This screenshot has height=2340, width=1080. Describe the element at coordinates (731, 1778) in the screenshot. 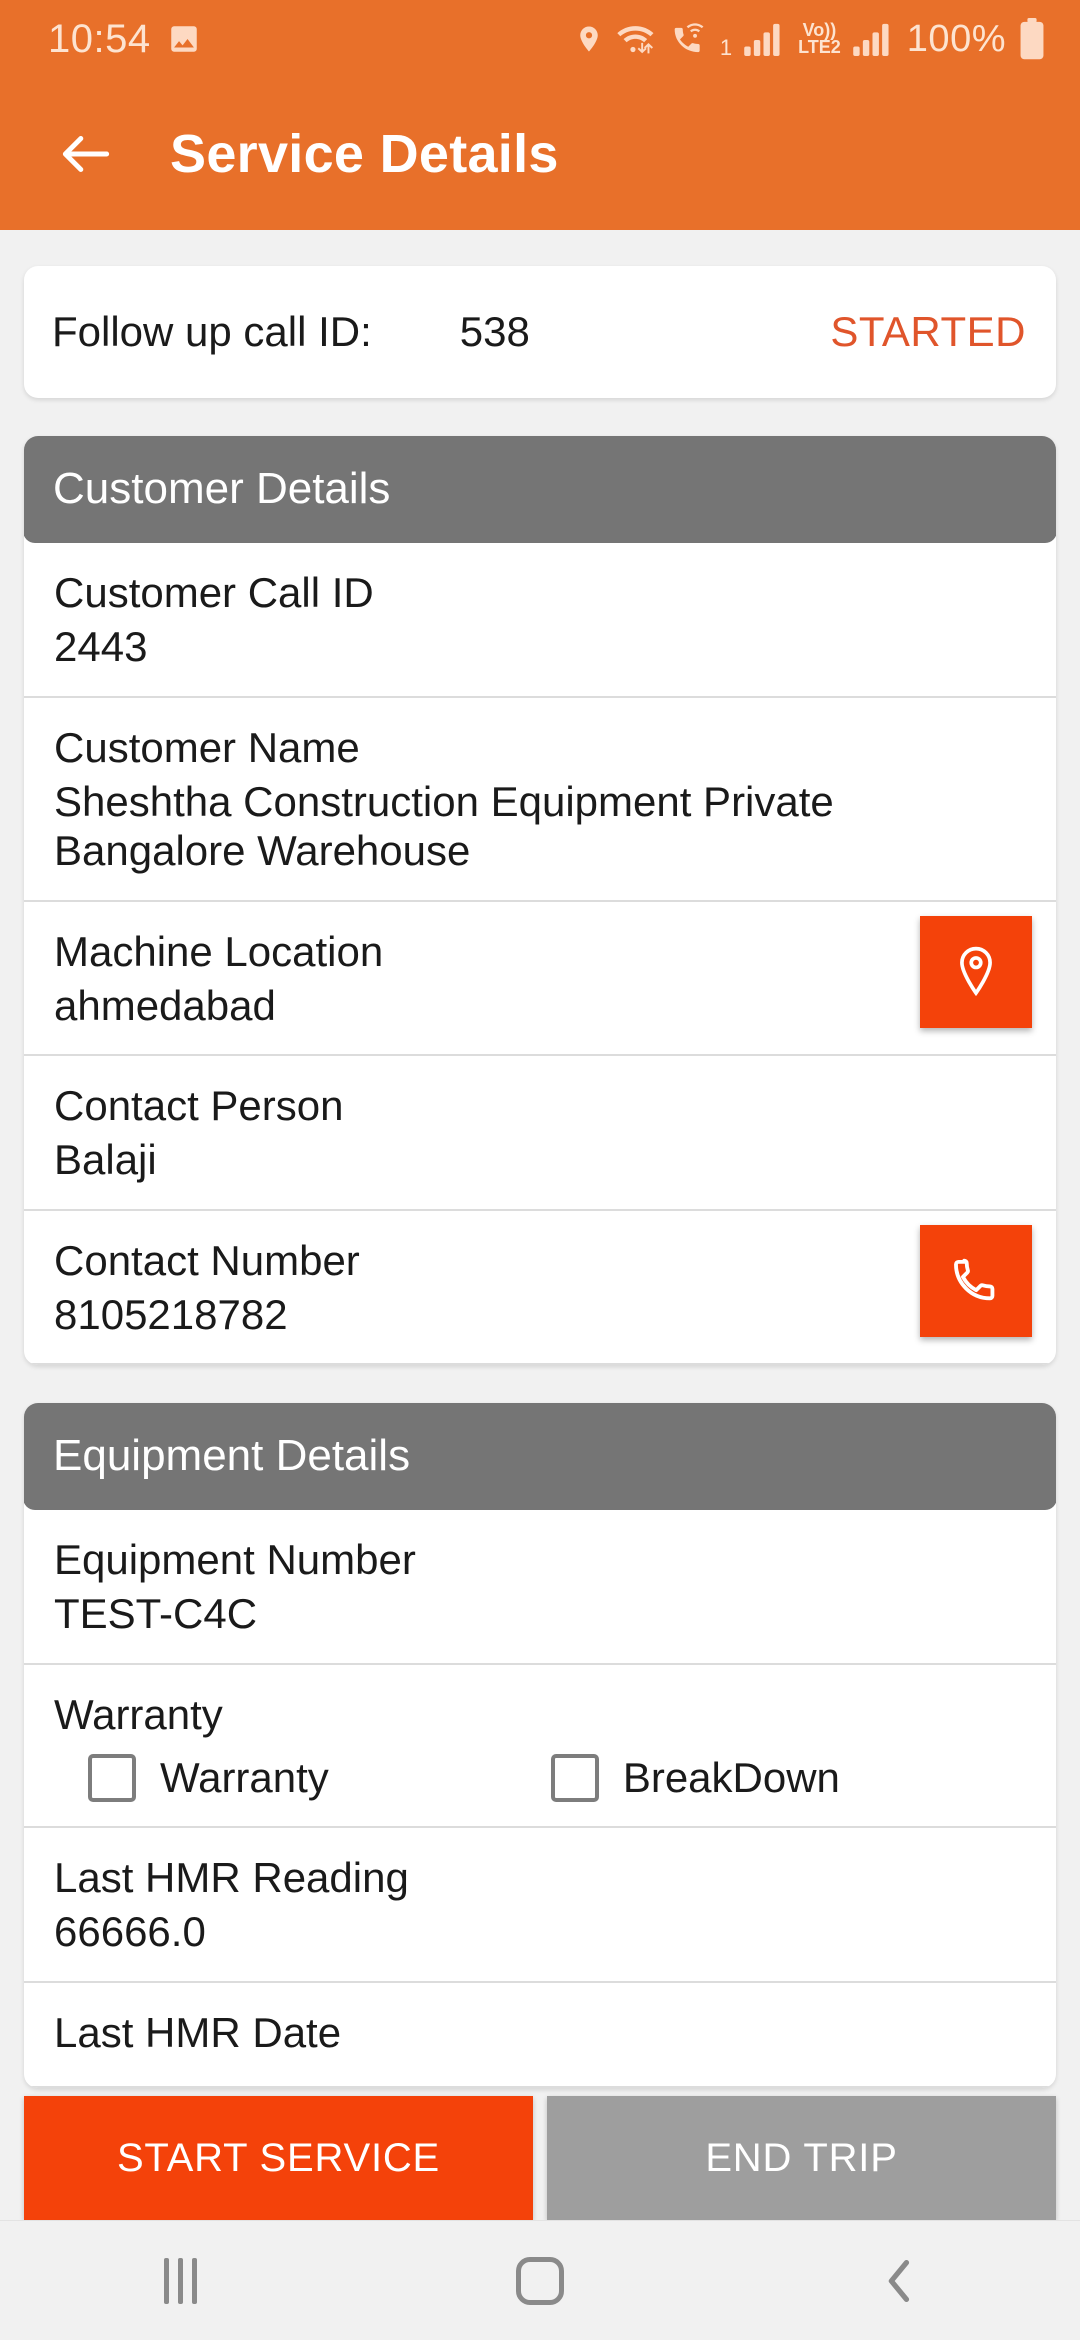

I see `breakdown-checkbox-label: BreakDown` at that location.